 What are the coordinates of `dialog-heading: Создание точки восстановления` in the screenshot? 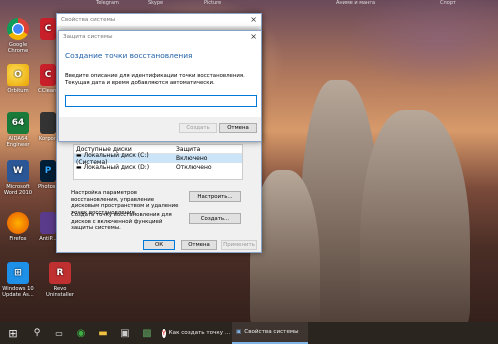 It's located at (129, 55).